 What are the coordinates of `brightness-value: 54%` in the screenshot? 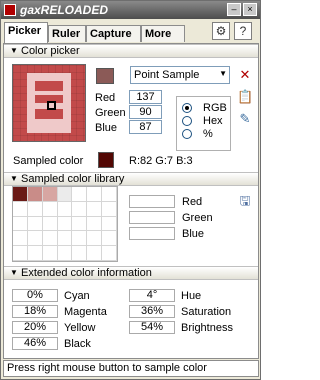 It's located at (152, 327).